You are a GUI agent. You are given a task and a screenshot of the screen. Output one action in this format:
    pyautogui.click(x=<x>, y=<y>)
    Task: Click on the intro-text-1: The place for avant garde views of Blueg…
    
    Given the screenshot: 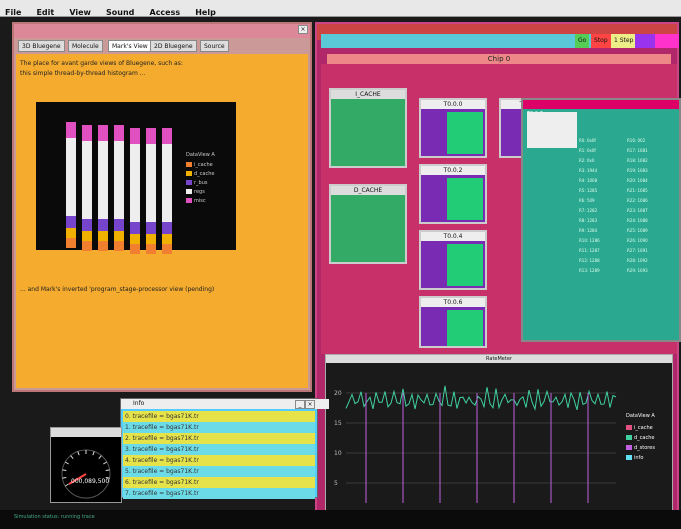 What is the action you would take?
    pyautogui.click(x=101, y=63)
    